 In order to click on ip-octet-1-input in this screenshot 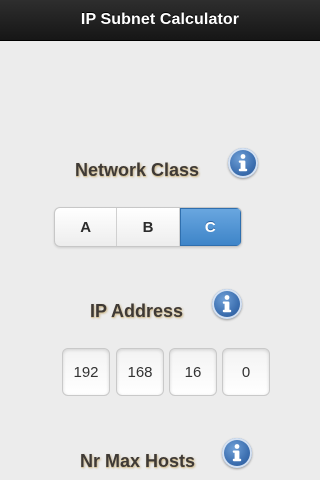, I will do `click(86, 372)`.